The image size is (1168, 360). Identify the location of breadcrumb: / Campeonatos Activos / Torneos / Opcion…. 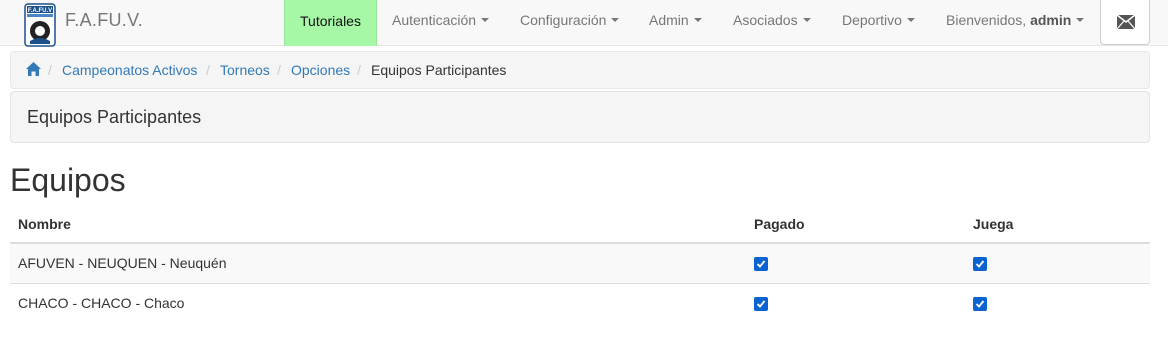
(580, 70).